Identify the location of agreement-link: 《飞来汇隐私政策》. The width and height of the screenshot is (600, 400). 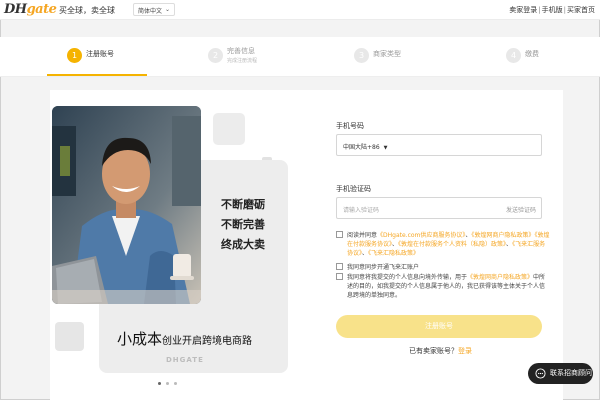
(393, 253).